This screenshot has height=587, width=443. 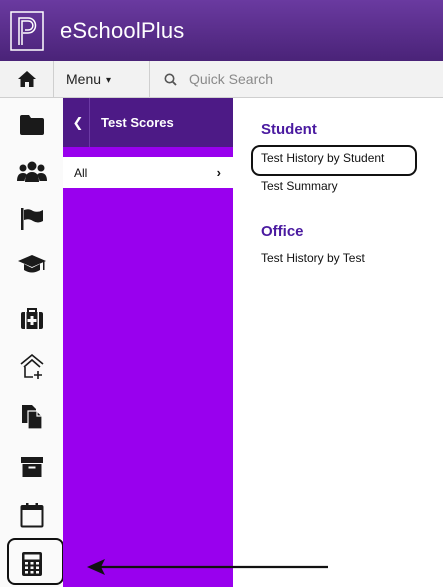 What do you see at coordinates (282, 231) in the screenshot?
I see `section-title-office: Office` at bounding box center [282, 231].